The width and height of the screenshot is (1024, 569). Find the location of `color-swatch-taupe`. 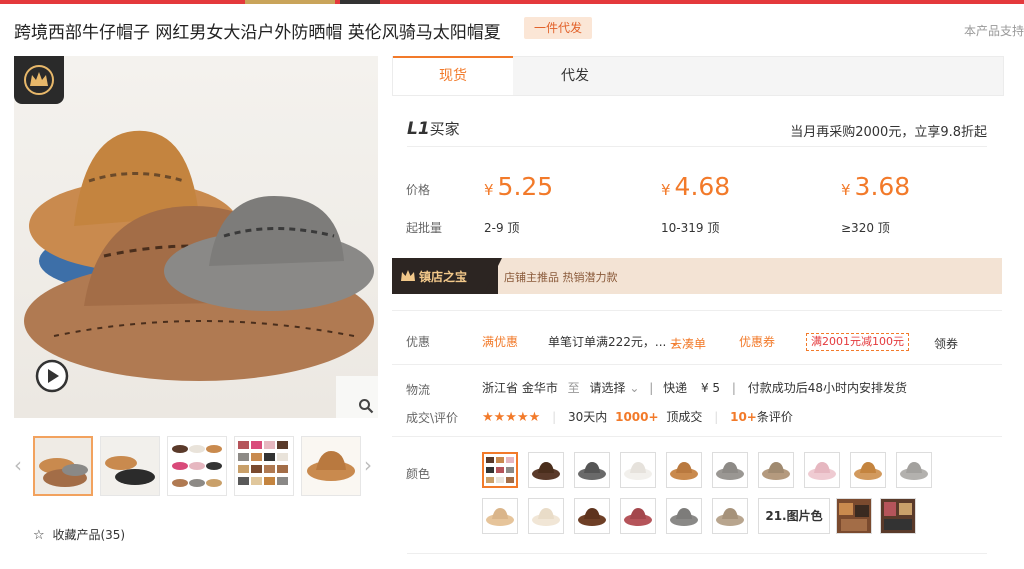

color-swatch-taupe is located at coordinates (730, 516).